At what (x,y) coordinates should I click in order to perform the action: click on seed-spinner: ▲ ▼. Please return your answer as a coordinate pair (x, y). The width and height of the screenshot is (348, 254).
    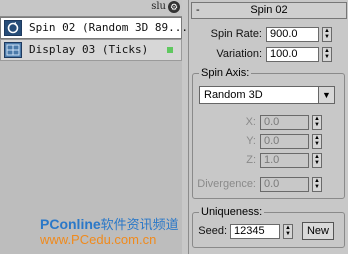
    Looking at the image, I should click on (288, 231).